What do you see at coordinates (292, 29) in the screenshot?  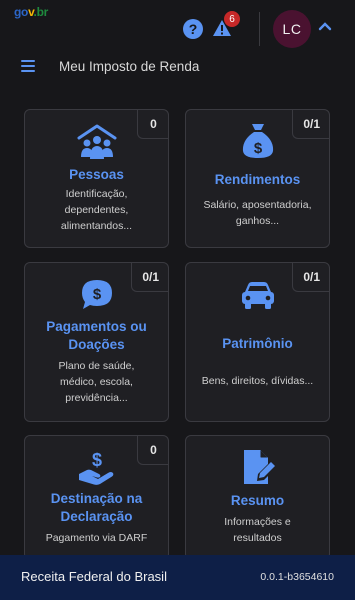 I see `avatar: LC` at bounding box center [292, 29].